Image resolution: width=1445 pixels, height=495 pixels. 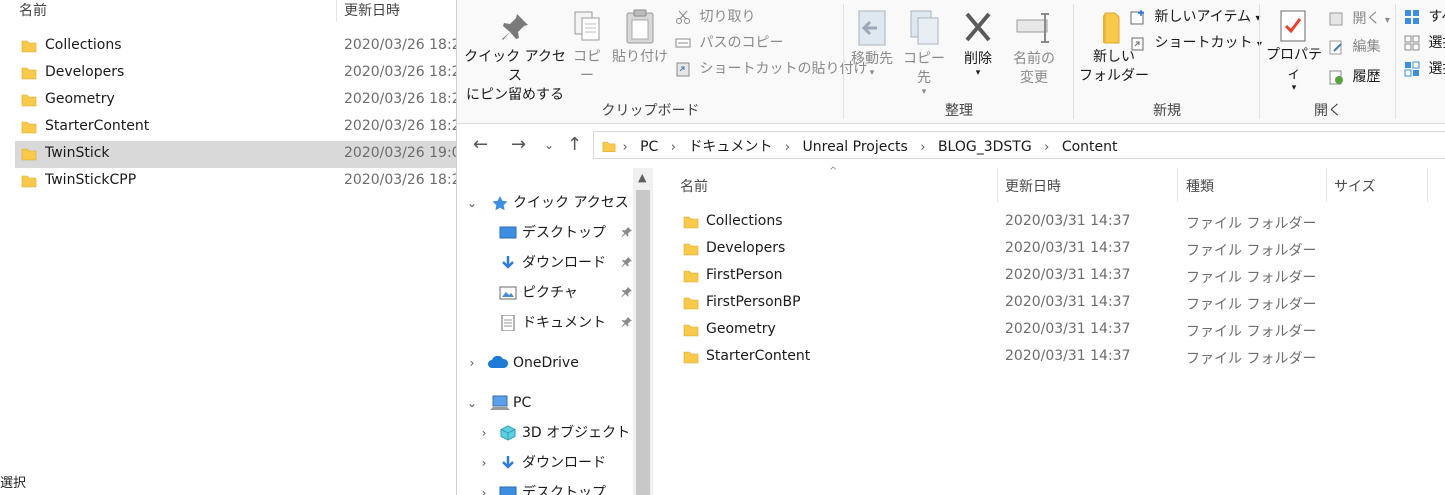 What do you see at coordinates (80, 99) in the screenshot?
I see `bg-item-name: Geometry` at bounding box center [80, 99].